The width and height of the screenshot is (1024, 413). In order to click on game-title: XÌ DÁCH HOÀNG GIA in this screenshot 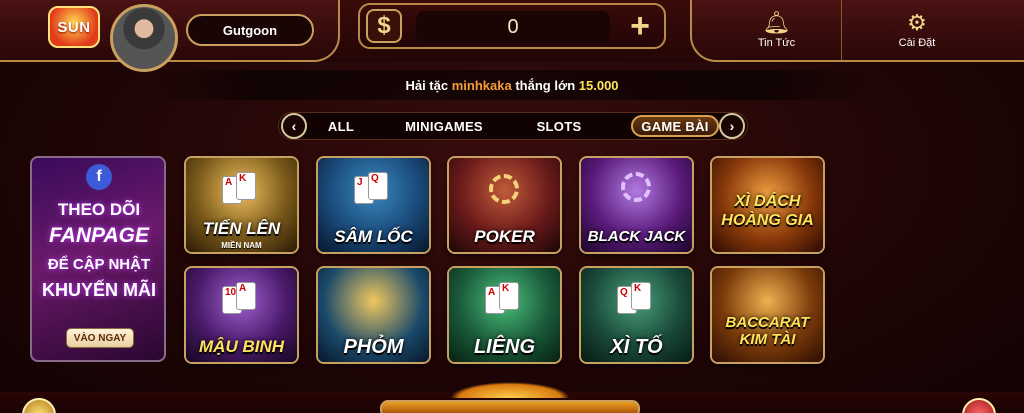, I will do `click(767, 211)`.